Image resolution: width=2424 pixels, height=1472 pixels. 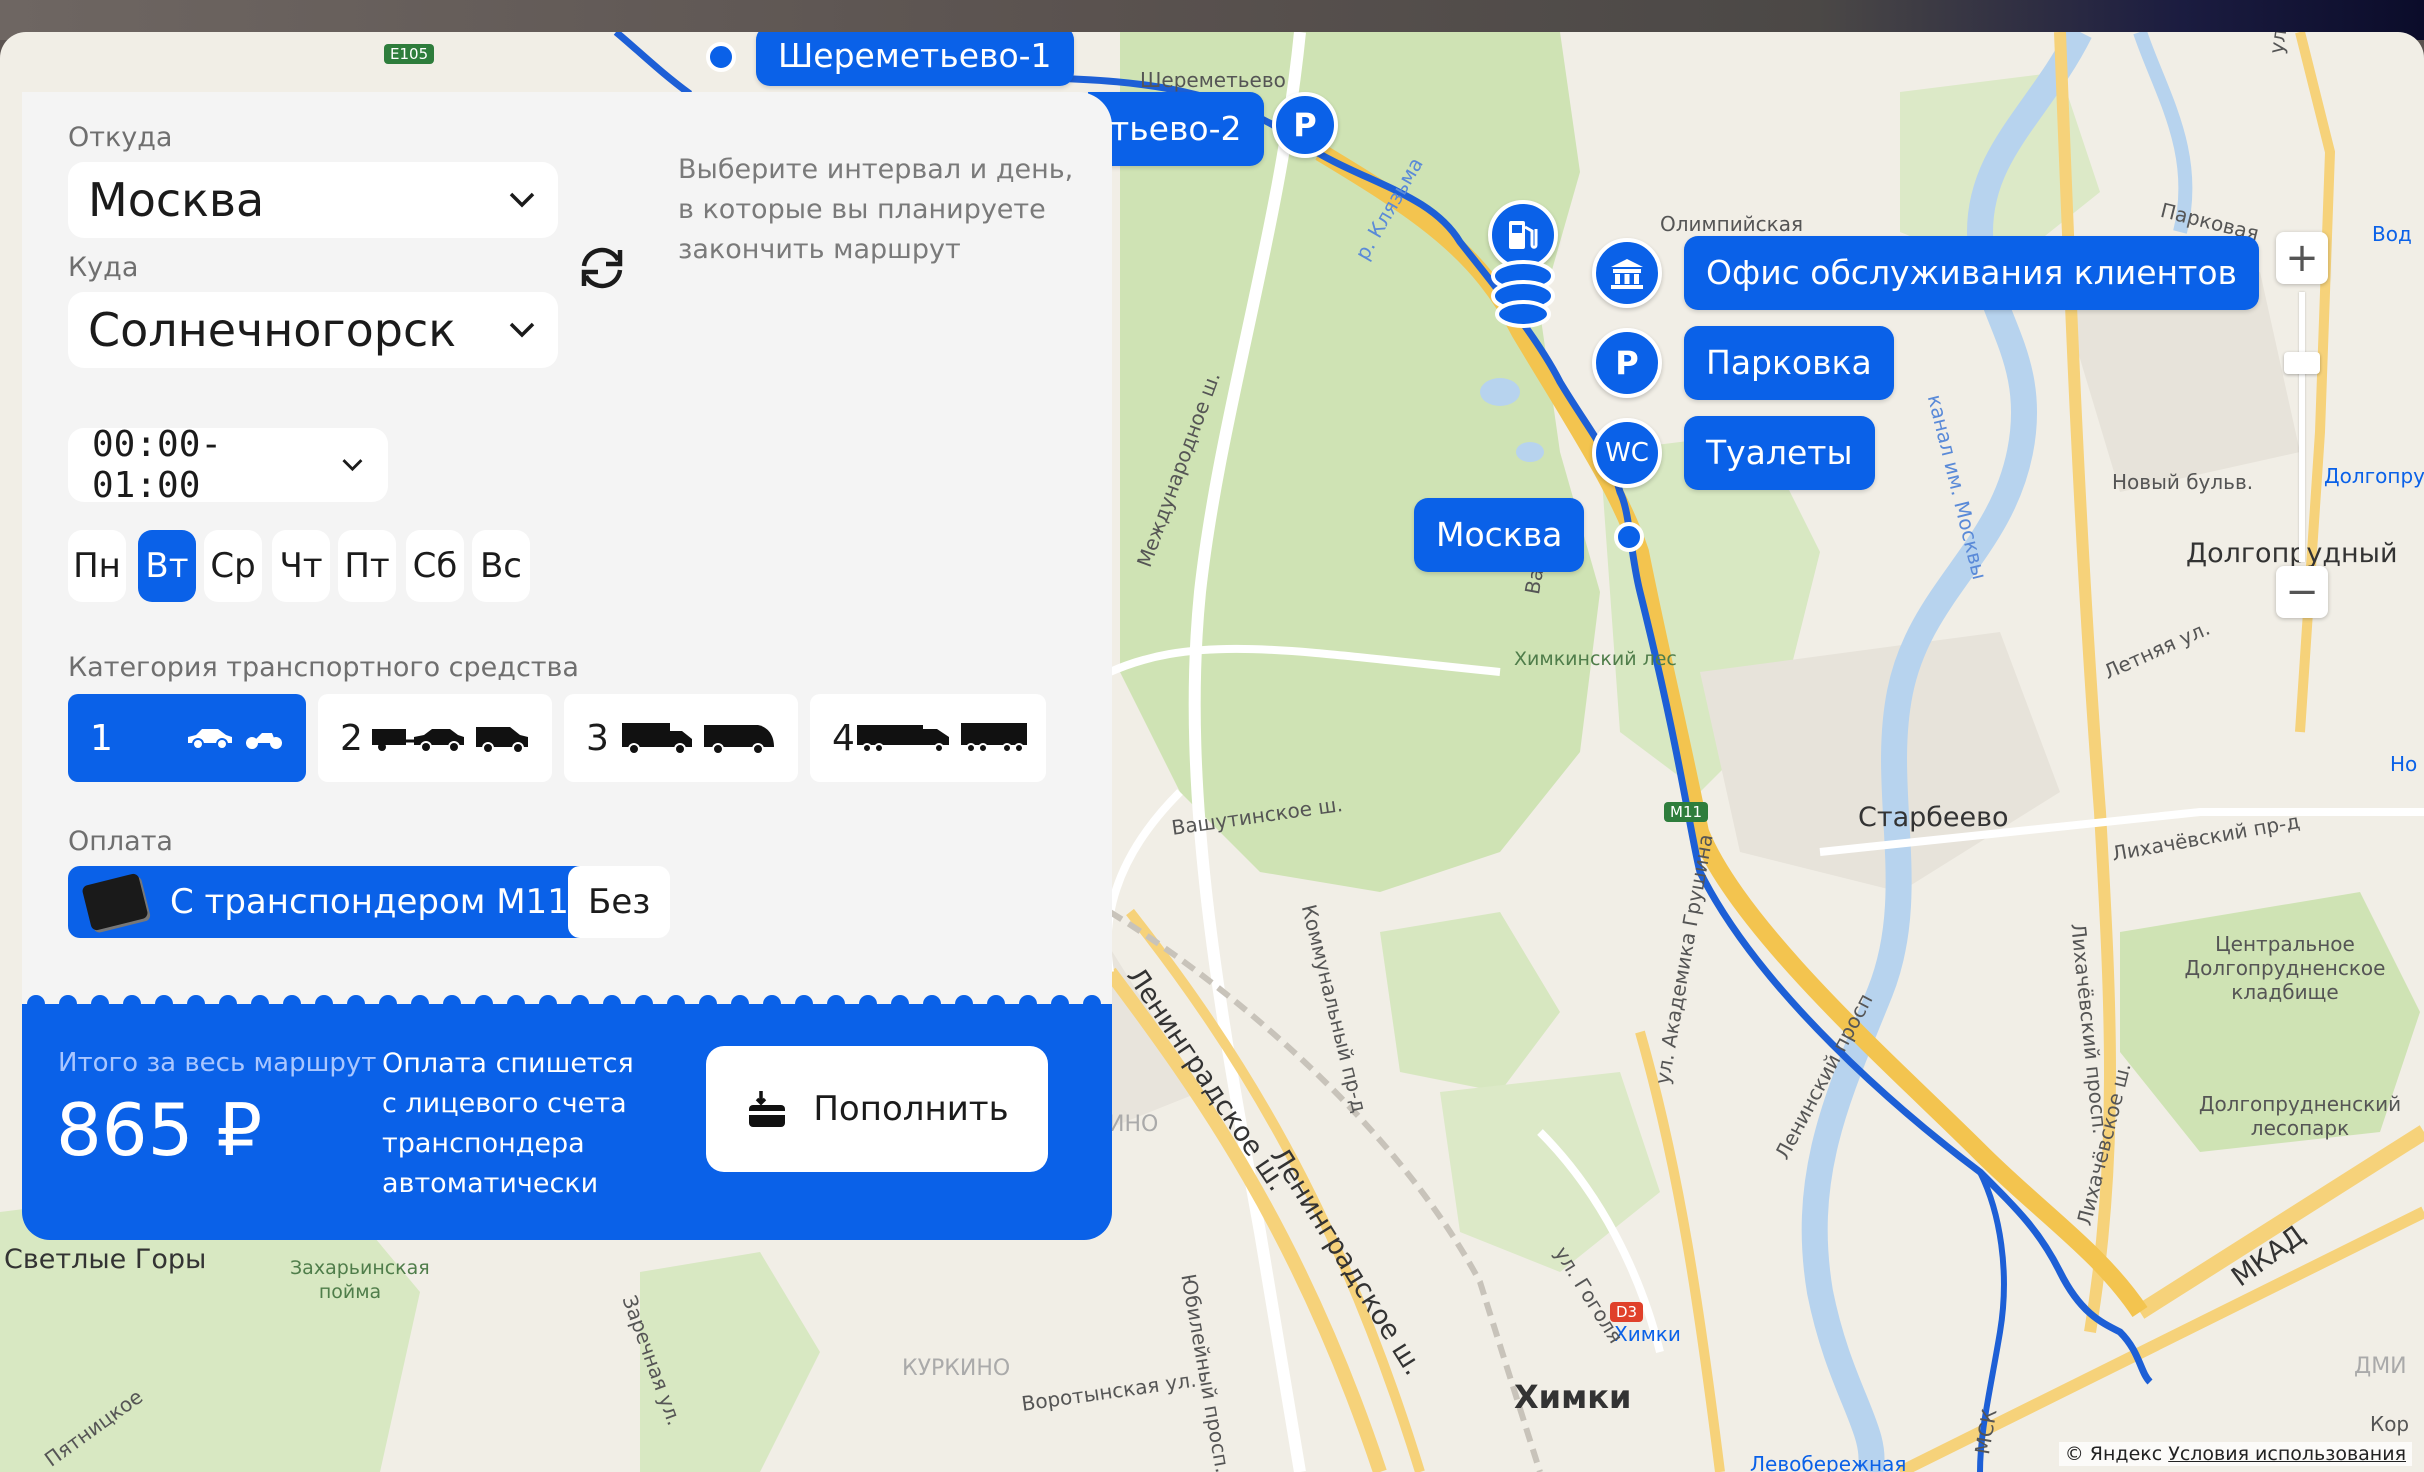 What do you see at coordinates (1779, 453) in the screenshot?
I see `pin-toilets: Туалеты` at bounding box center [1779, 453].